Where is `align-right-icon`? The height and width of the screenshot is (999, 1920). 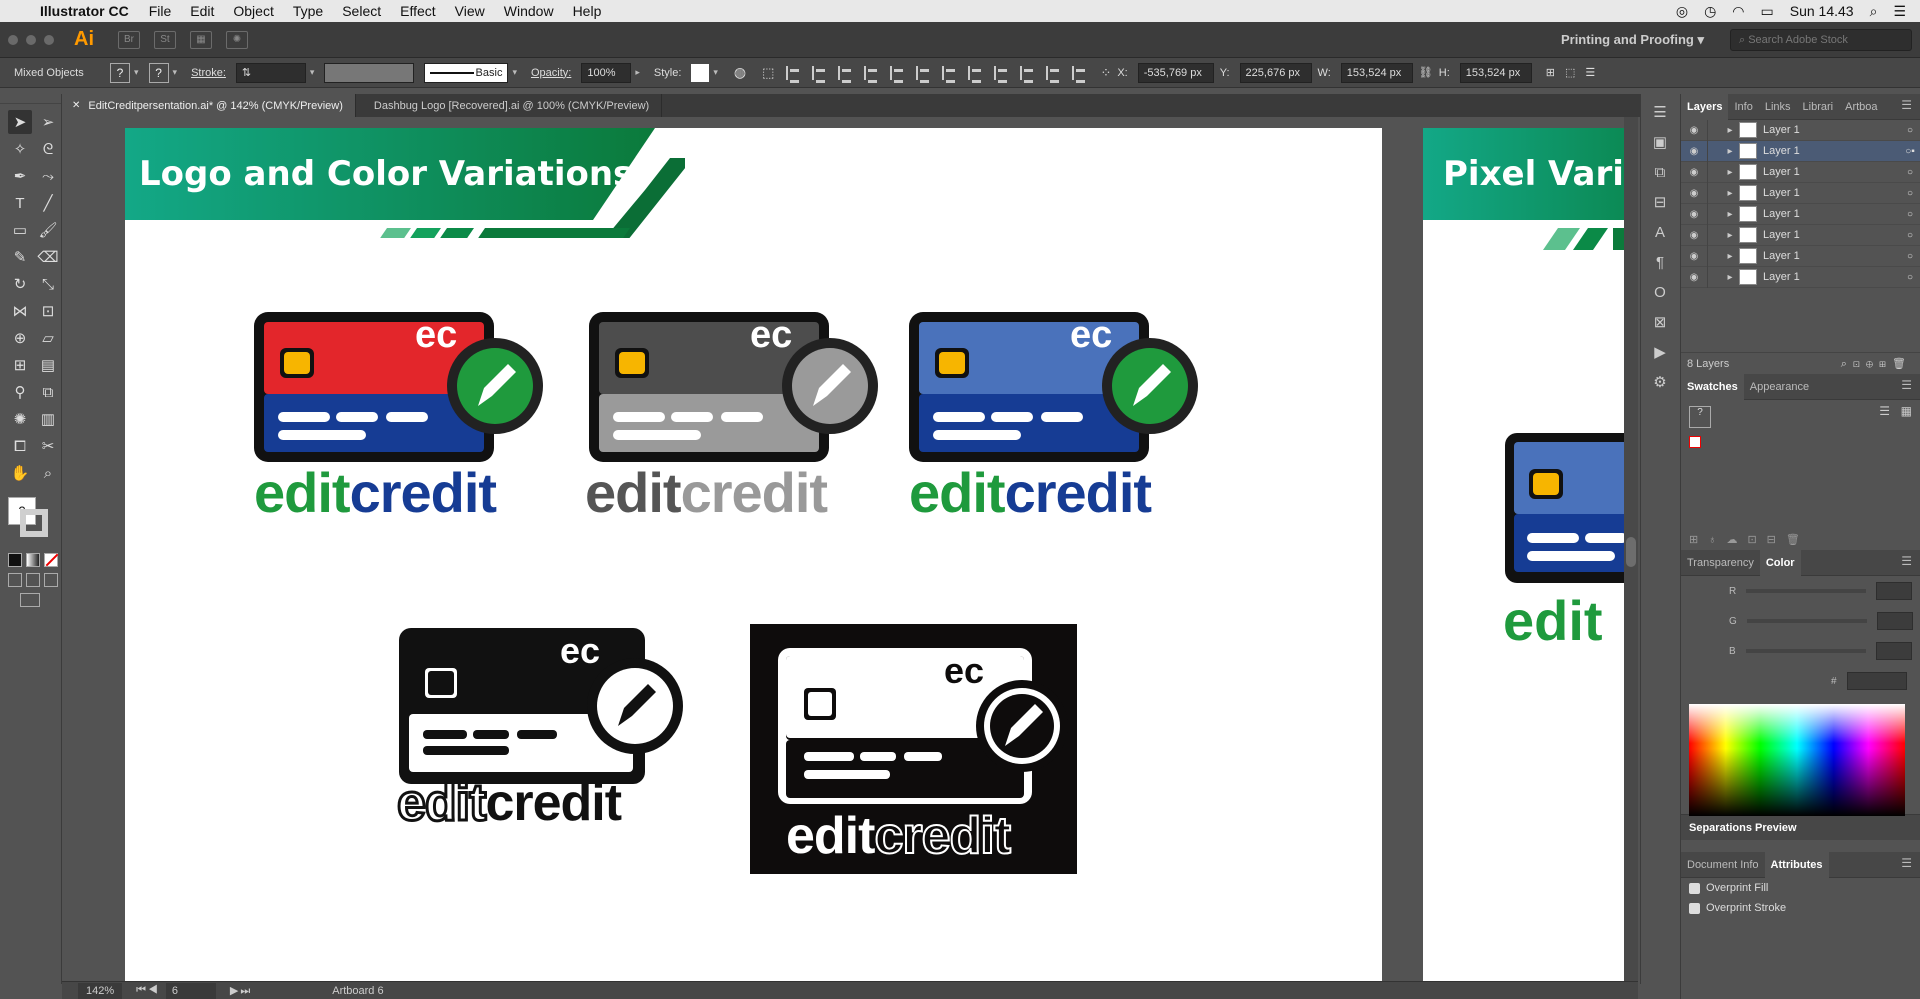 align-right-icon is located at coordinates (845, 74).